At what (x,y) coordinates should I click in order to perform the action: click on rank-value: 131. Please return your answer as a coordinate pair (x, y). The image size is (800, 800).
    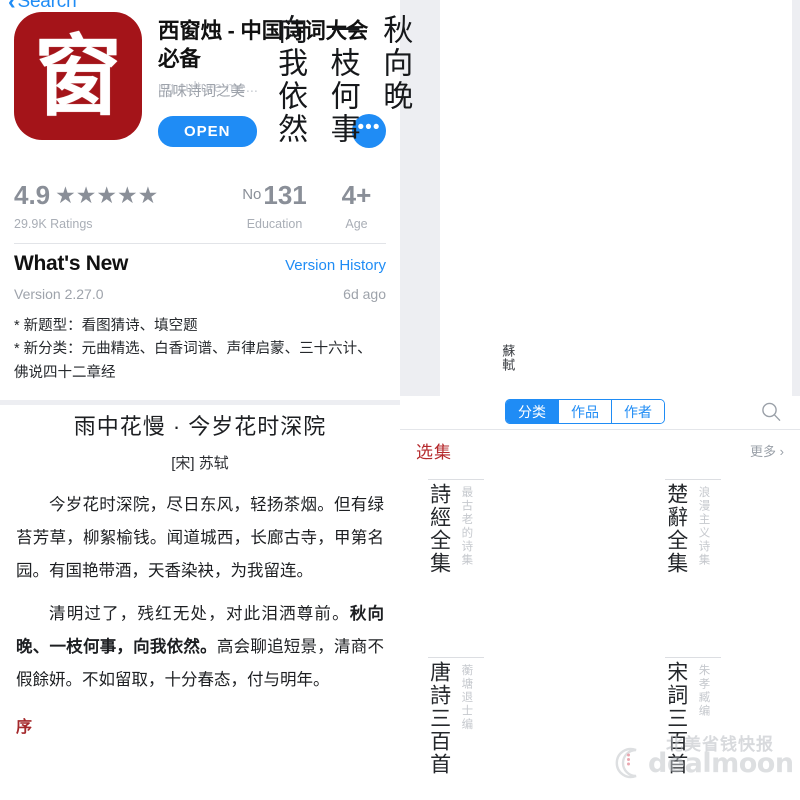
    Looking at the image, I should click on (285, 195).